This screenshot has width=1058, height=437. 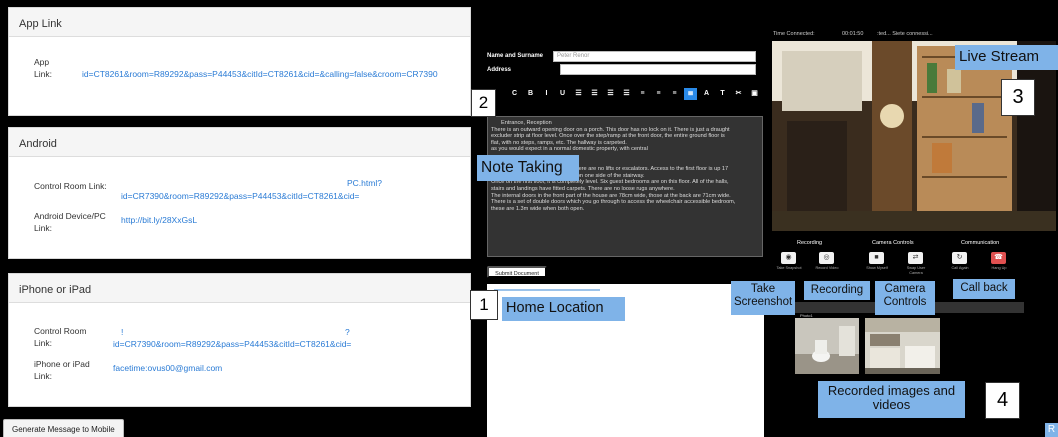 I want to click on refresh-icon: ↻, so click(x=959, y=258).